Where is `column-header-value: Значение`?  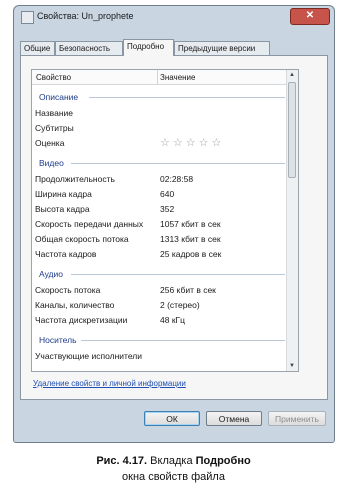 column-header-value: Значение is located at coordinates (177, 77).